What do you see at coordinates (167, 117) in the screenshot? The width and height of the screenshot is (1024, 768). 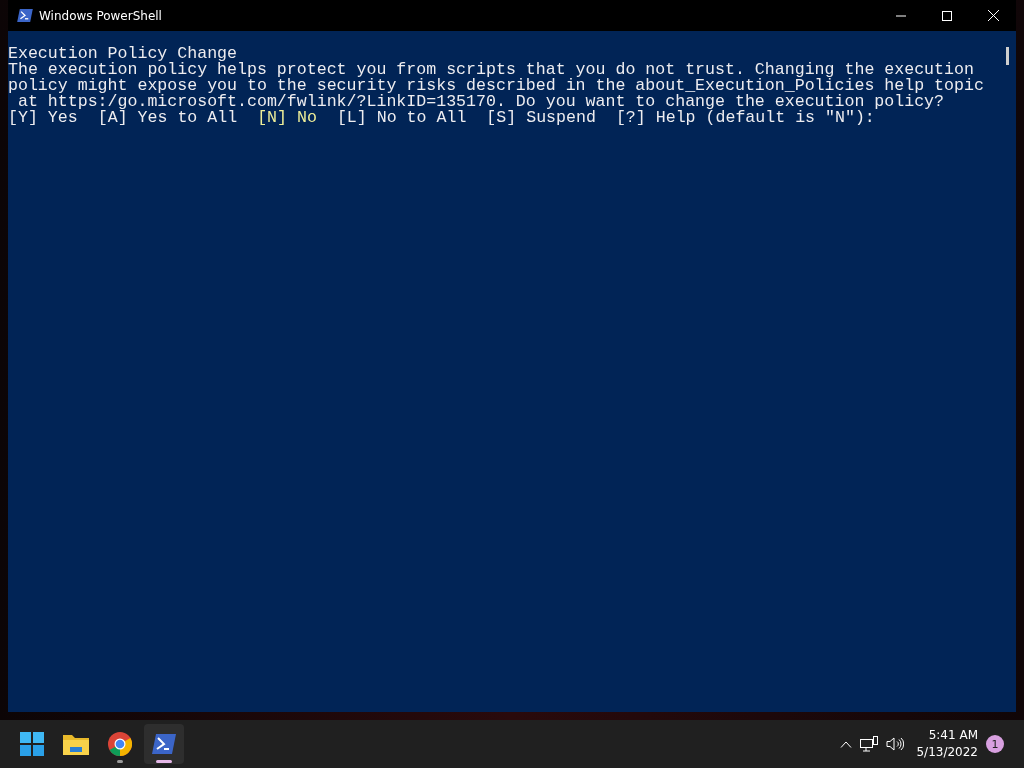 I see `prompt-option: [A] Yes to All` at bounding box center [167, 117].